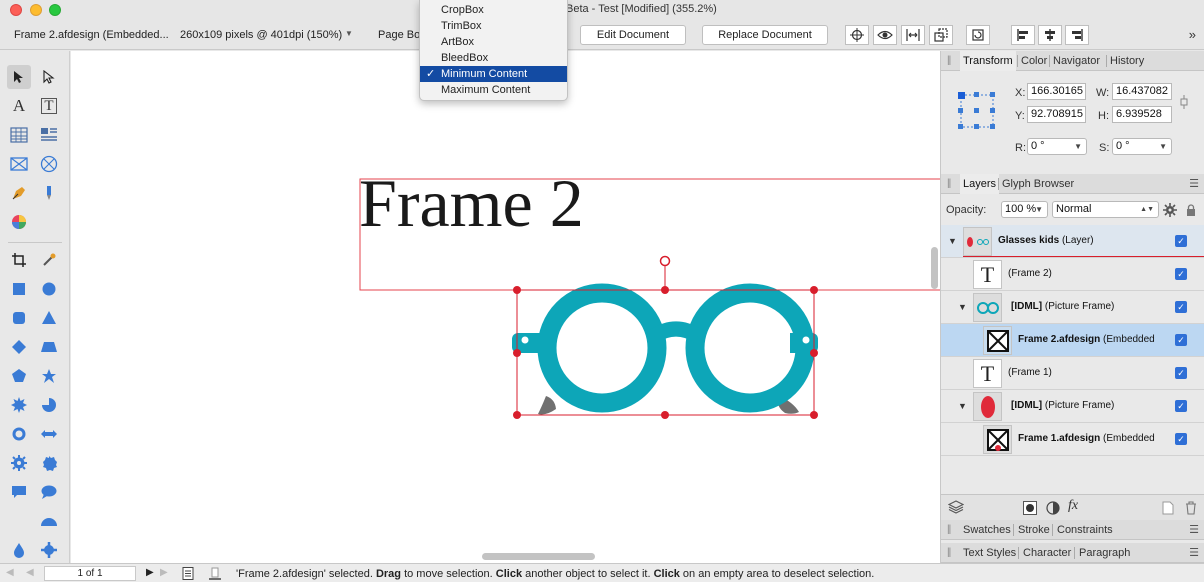 Image resolution: width=1204 pixels, height=582 pixels. What do you see at coordinates (19, 77) in the screenshot?
I see `move-tool-icon` at bounding box center [19, 77].